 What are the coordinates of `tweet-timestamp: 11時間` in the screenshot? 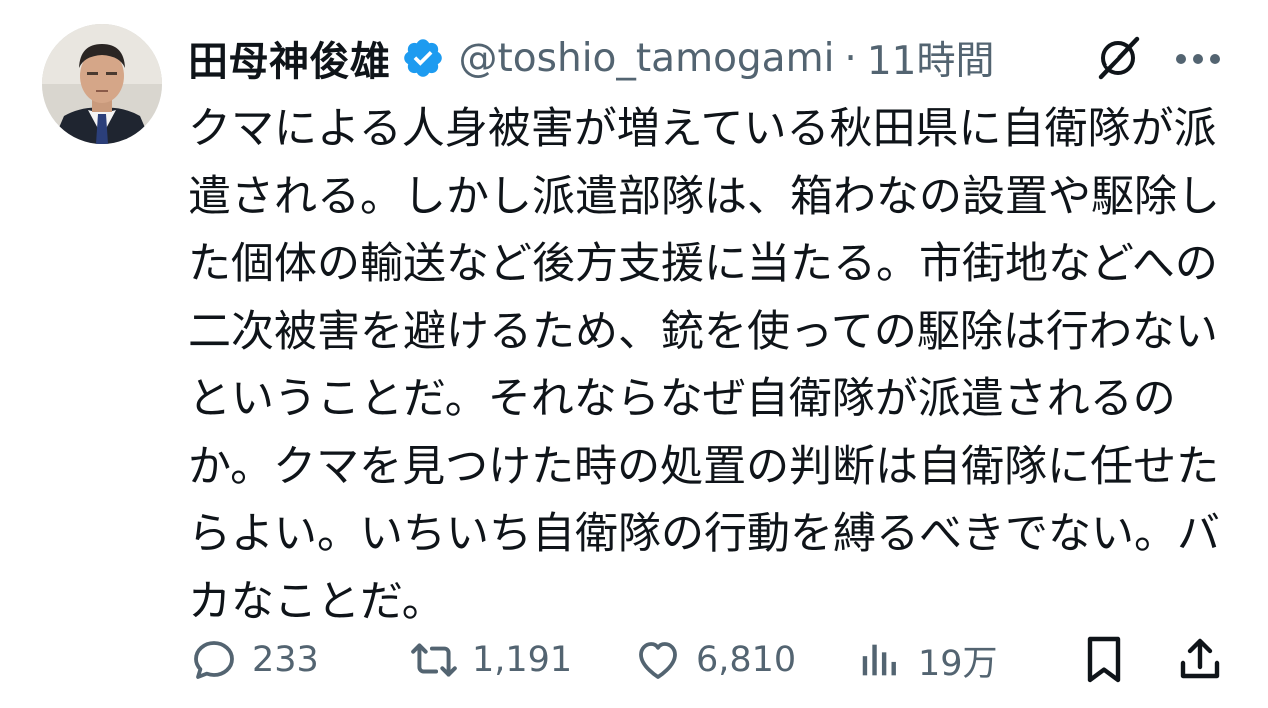 It's located at (931, 58).